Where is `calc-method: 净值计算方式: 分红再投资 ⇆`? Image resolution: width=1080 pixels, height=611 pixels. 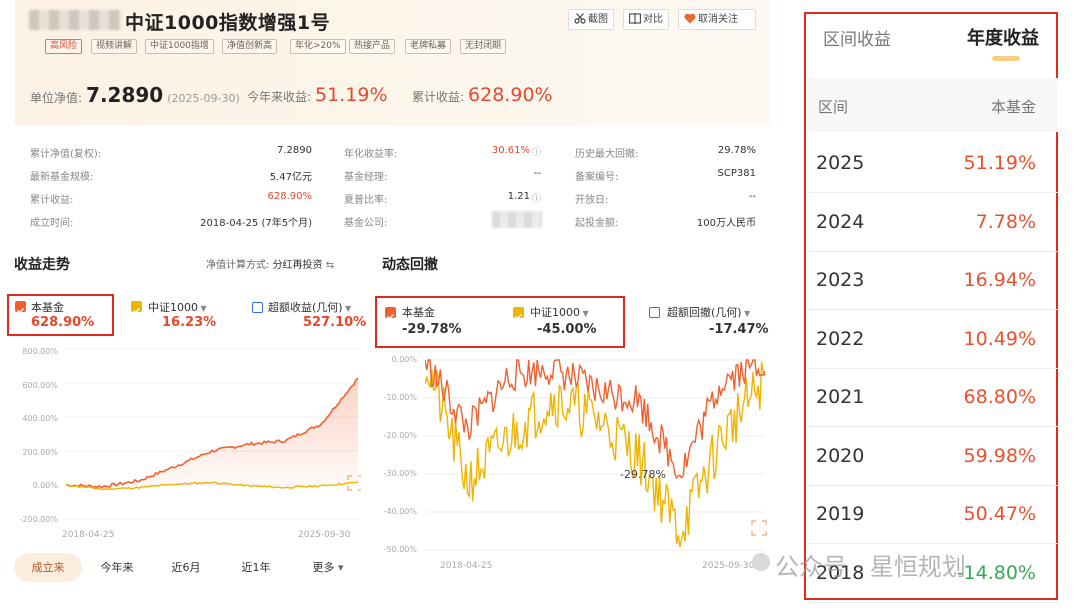 calc-method: 净值计算方式: 分红再投资 ⇆ is located at coordinates (270, 263).